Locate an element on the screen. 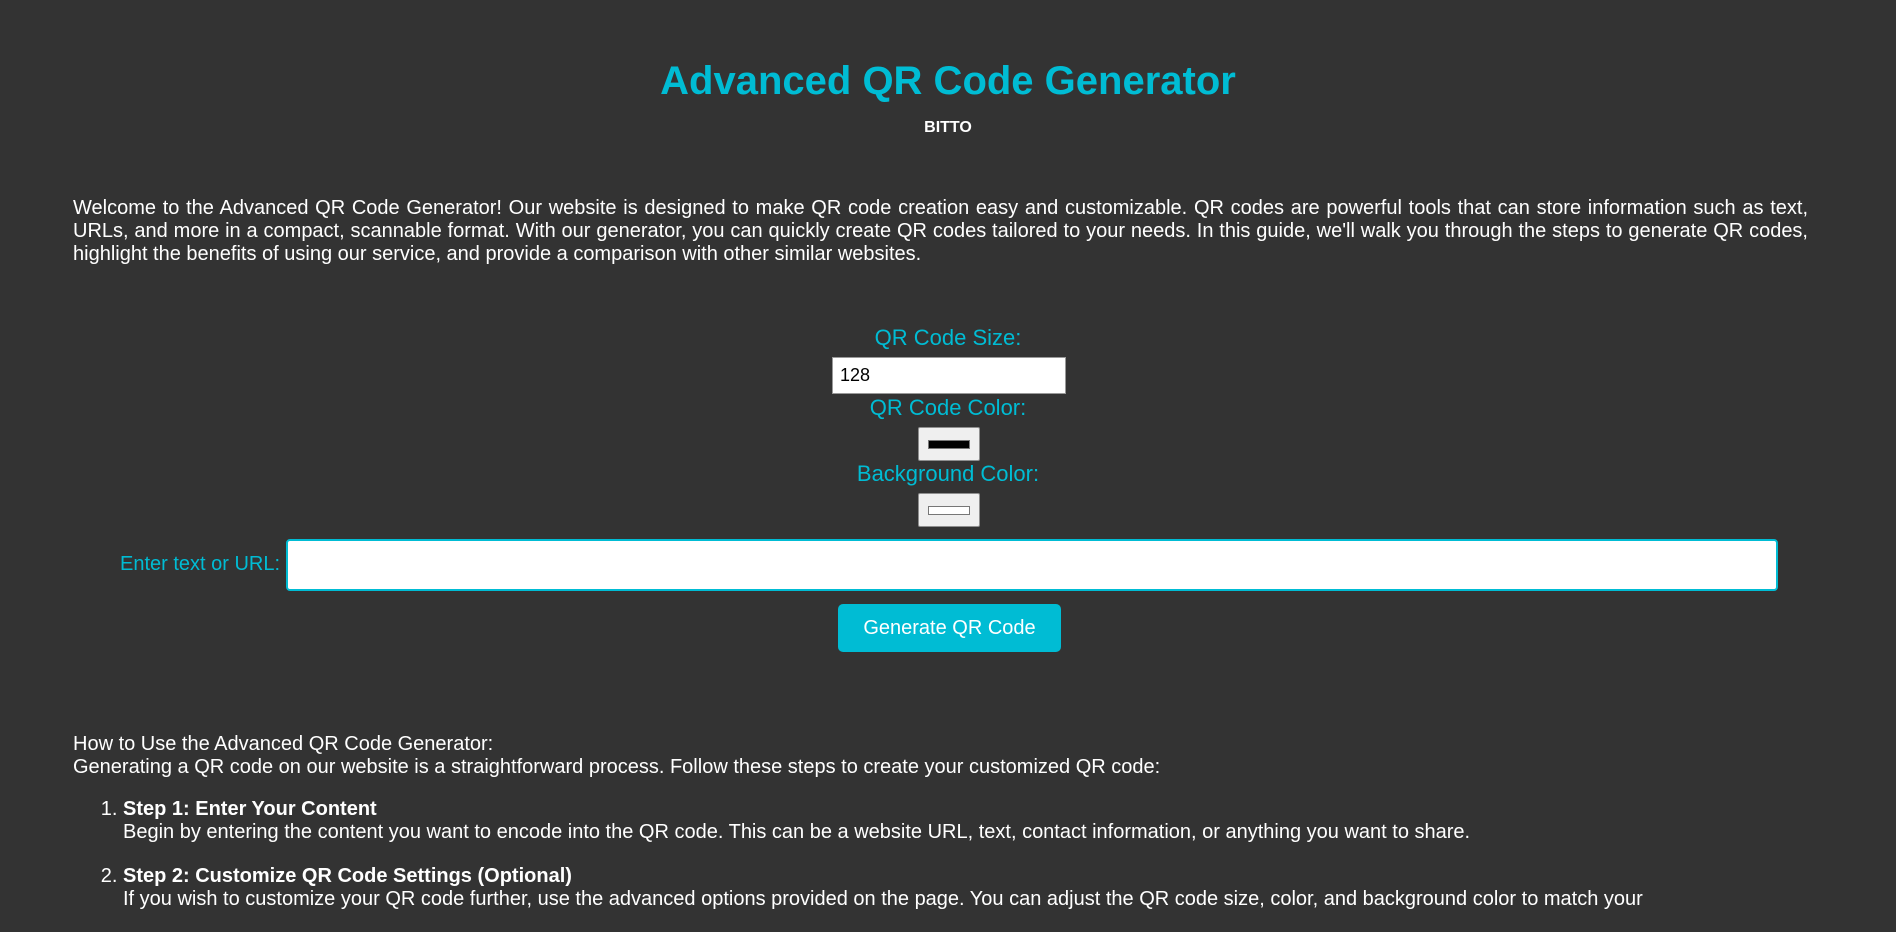 The width and height of the screenshot is (1896, 932). qr-color-swatch is located at coordinates (949, 444).